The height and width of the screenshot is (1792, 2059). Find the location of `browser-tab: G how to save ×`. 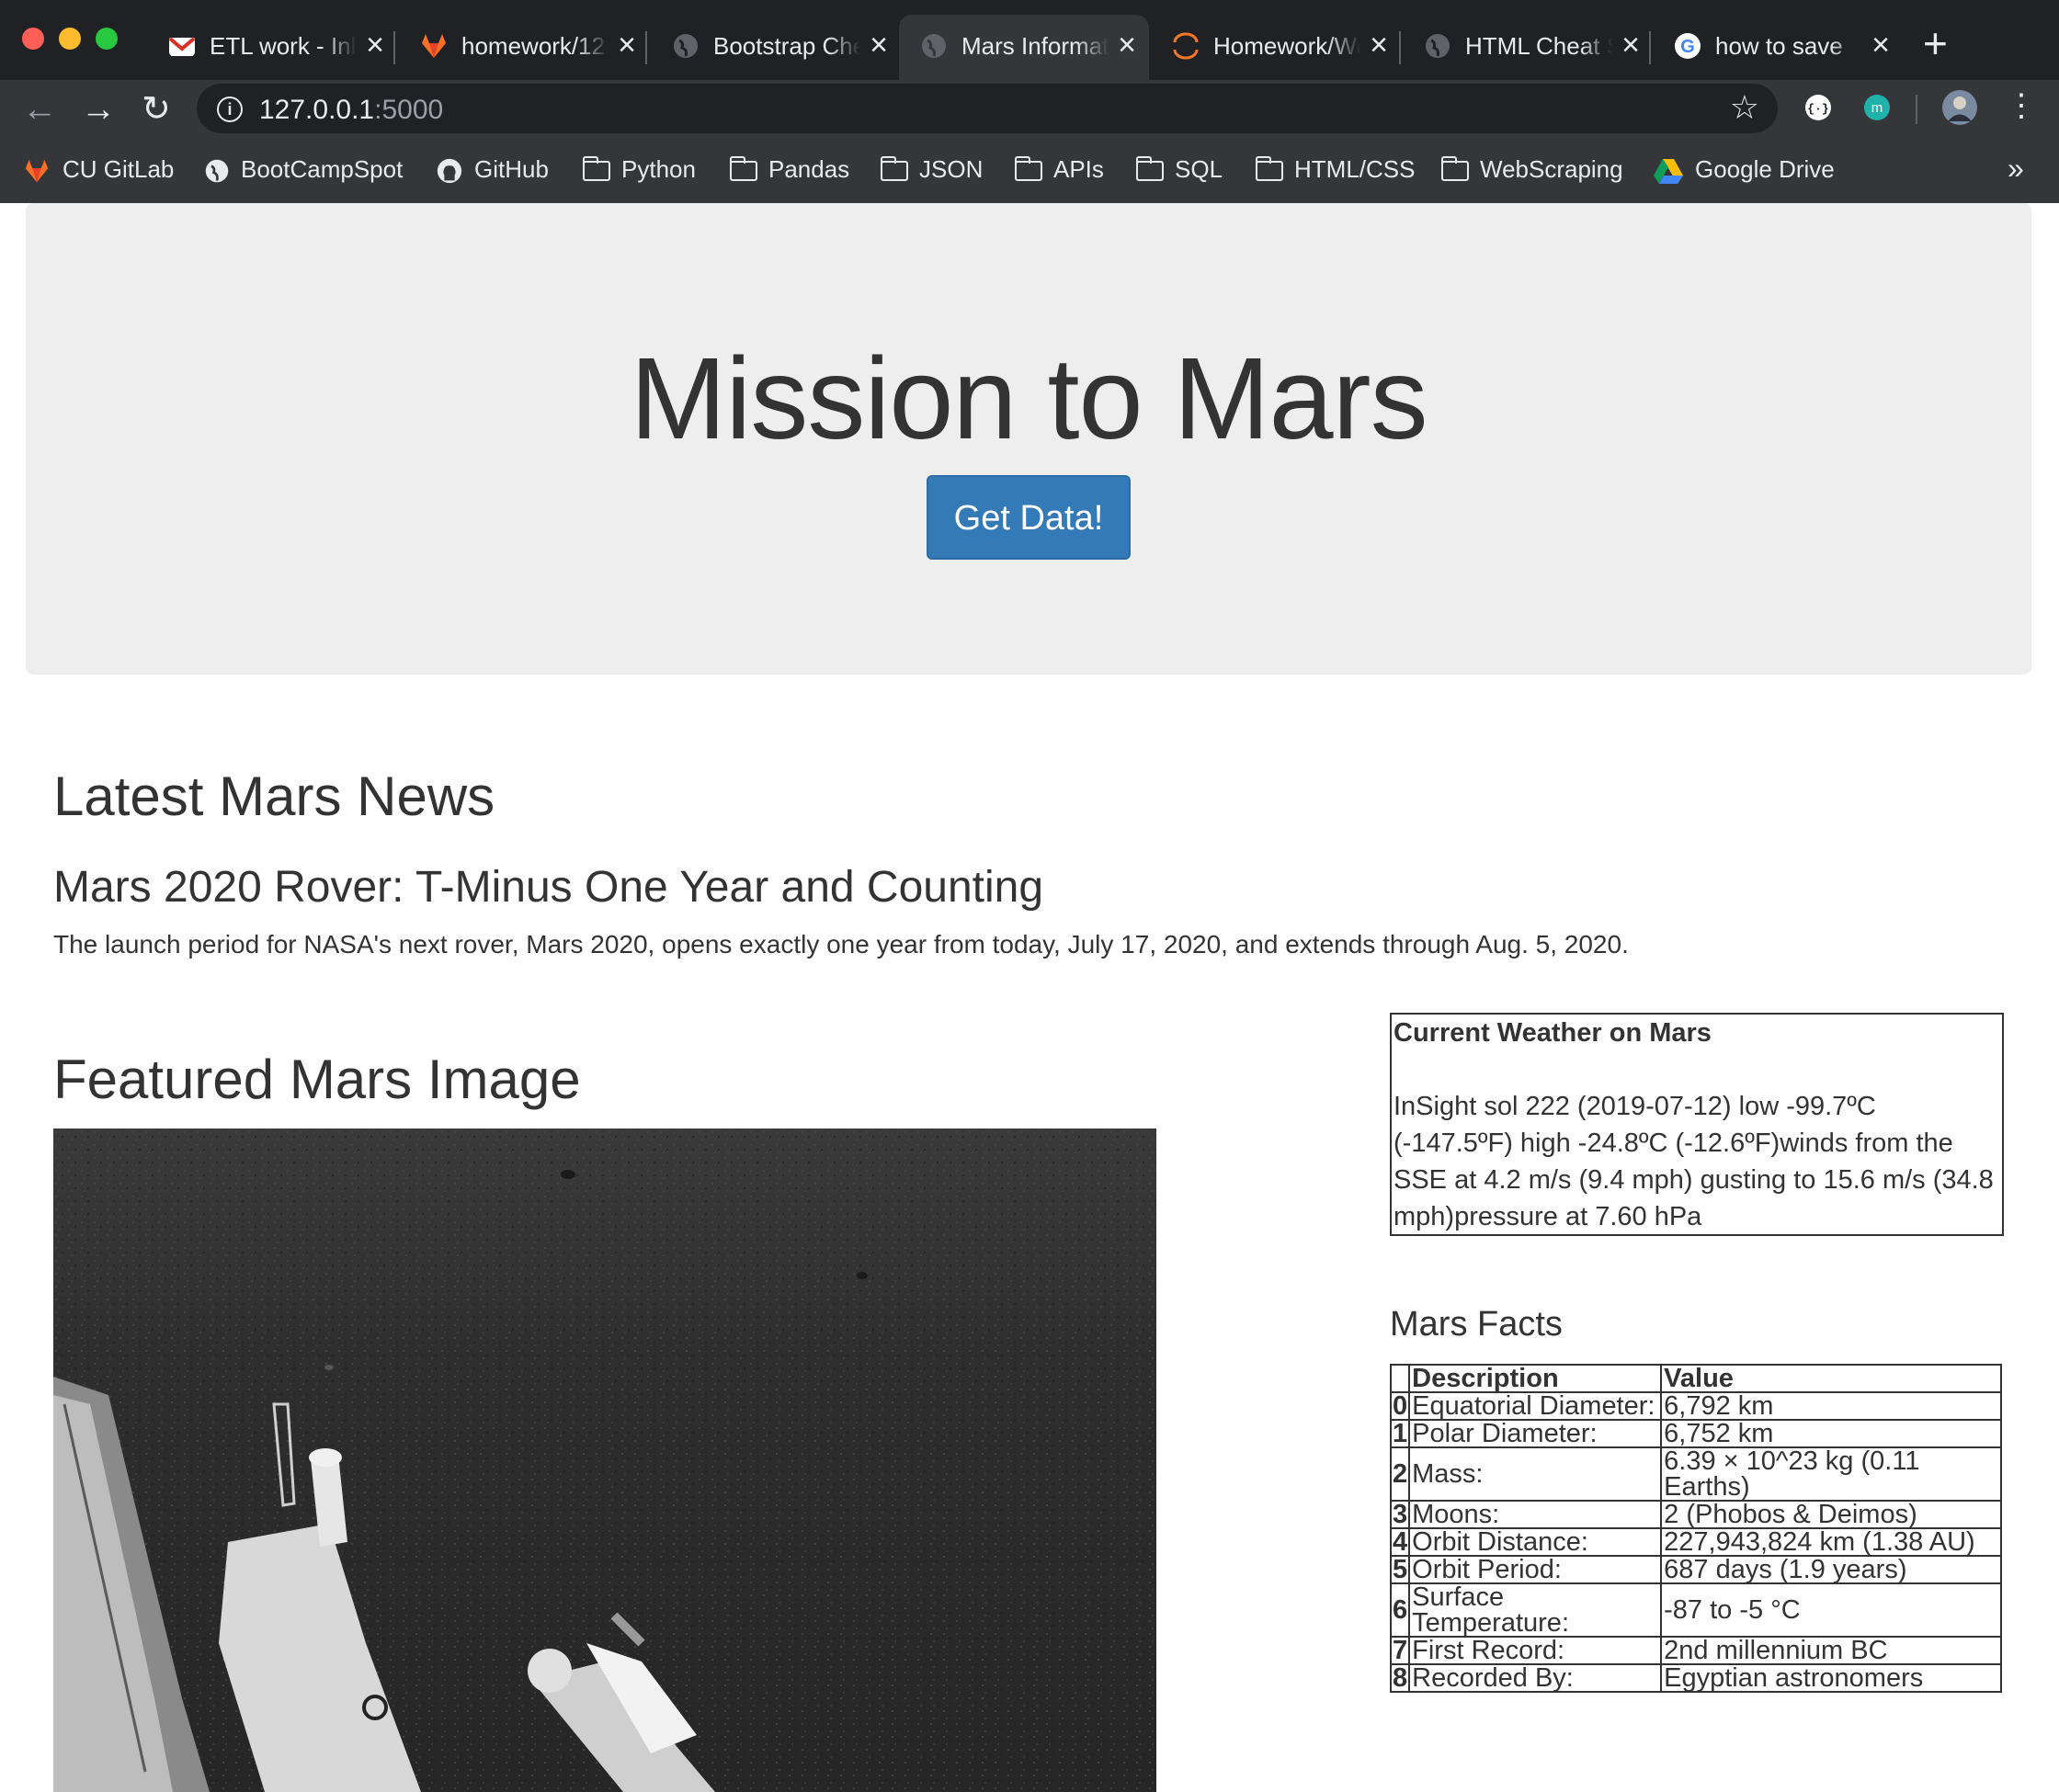

browser-tab: G how to save × is located at coordinates (1778, 47).